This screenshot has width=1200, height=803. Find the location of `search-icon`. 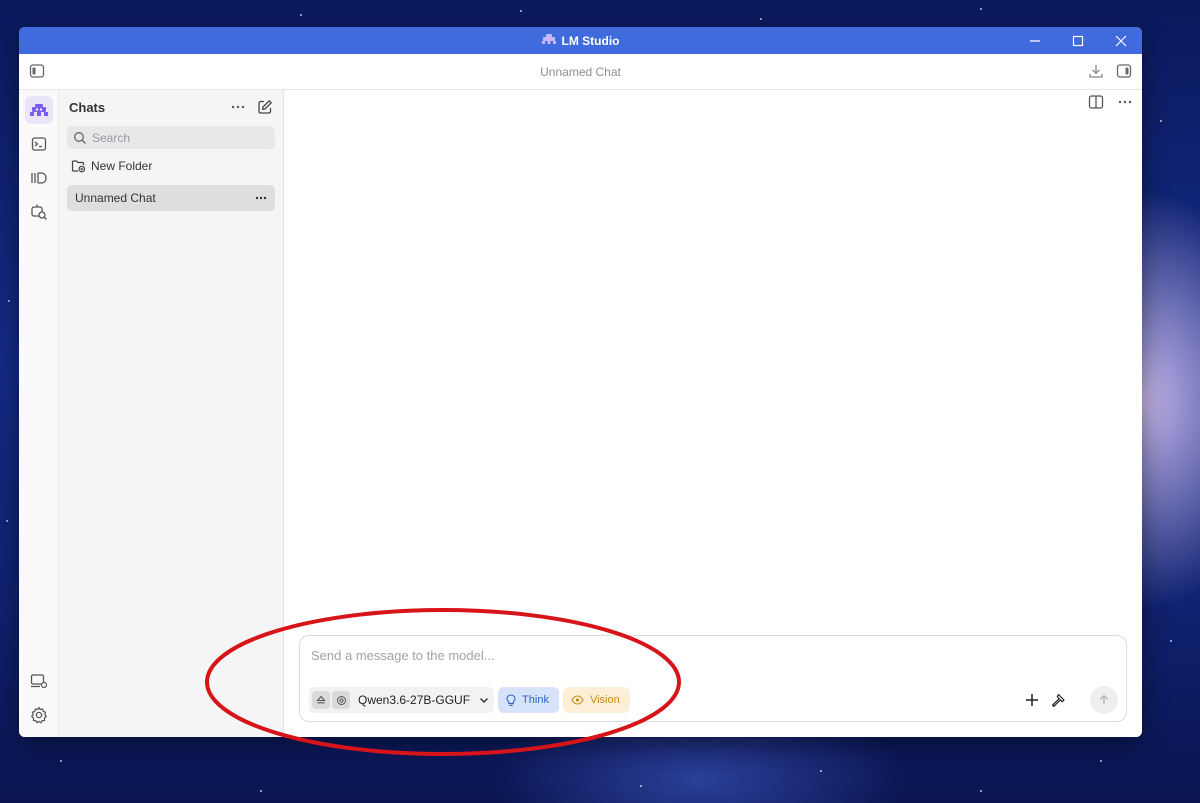

search-icon is located at coordinates (80, 137).